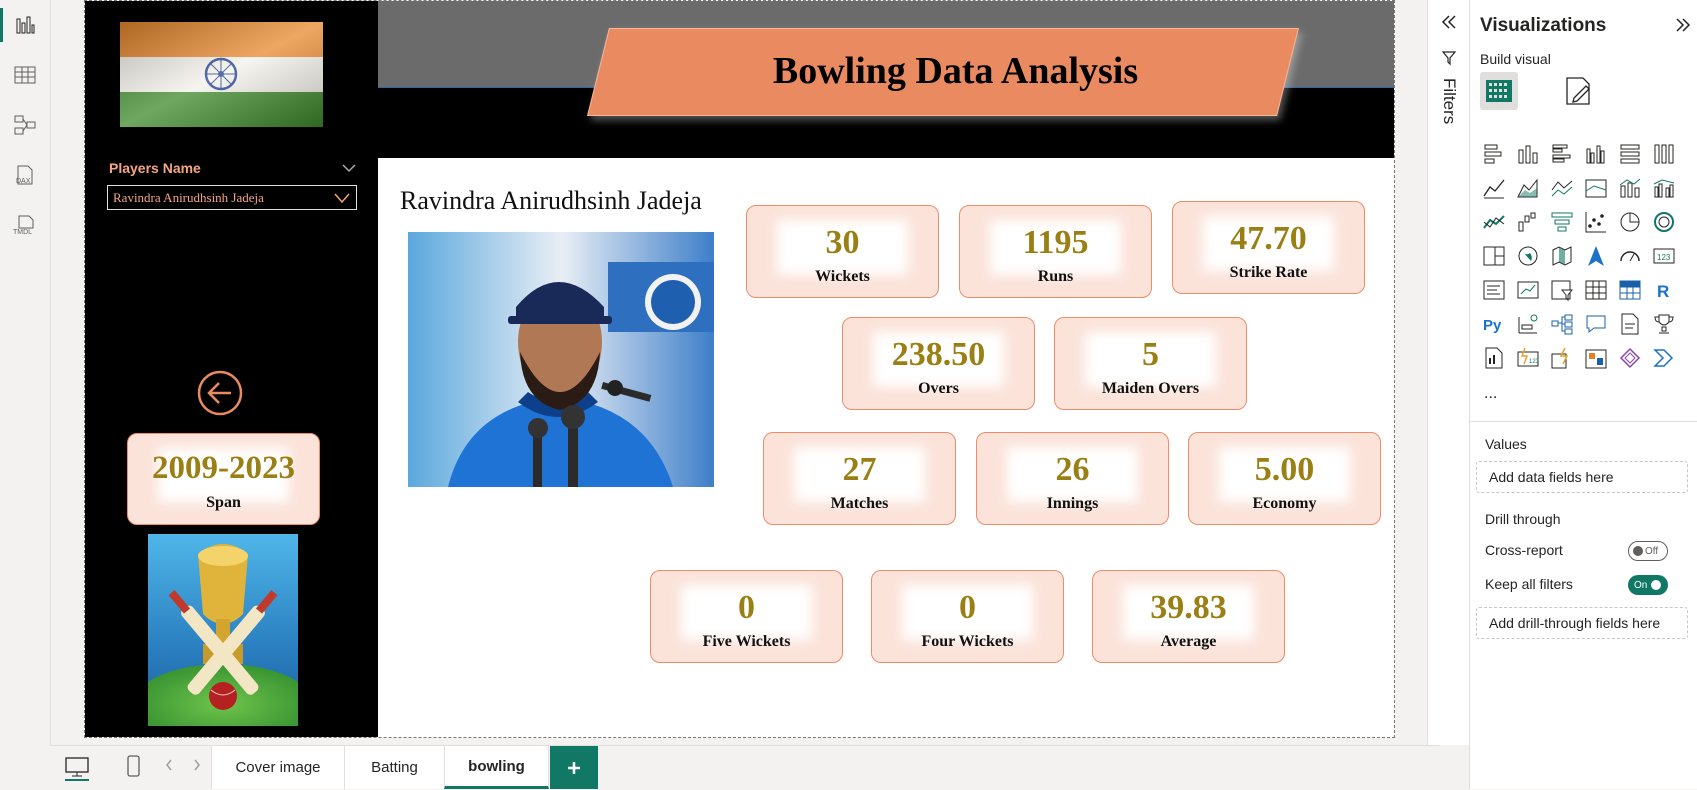 Image resolution: width=1697 pixels, height=790 pixels. Describe the element at coordinates (1449, 60) in the screenshot. I see `filter-icon` at that location.